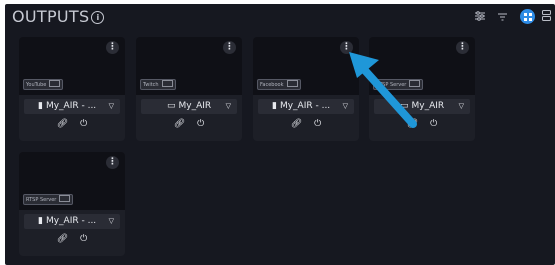  I want to click on platform-tag: YouTube, so click(43, 84).